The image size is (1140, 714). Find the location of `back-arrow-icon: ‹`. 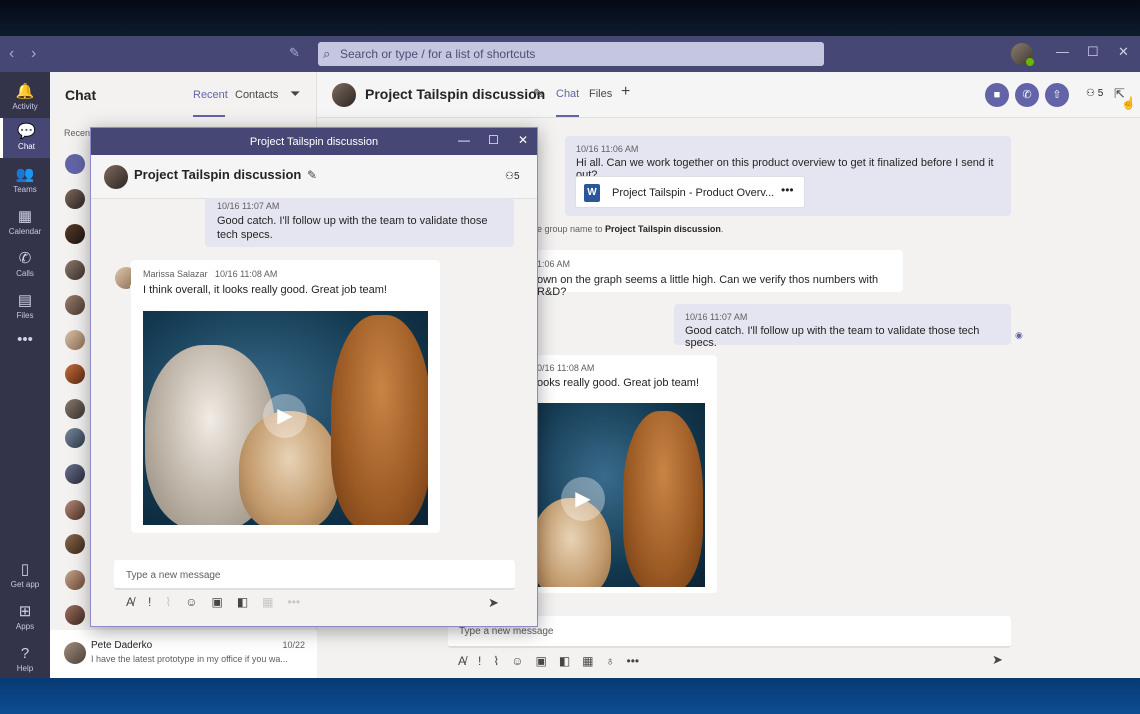

back-arrow-icon: ‹ is located at coordinates (11, 54).